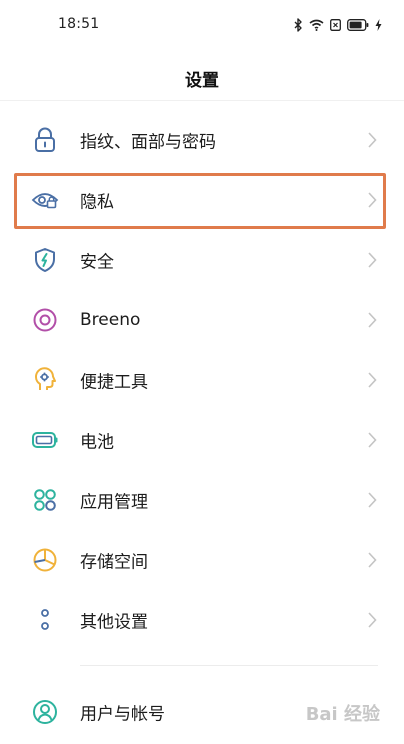 The height and width of the screenshot is (744, 404). What do you see at coordinates (97, 442) in the screenshot?
I see `settings-item-label: 电池` at bounding box center [97, 442].